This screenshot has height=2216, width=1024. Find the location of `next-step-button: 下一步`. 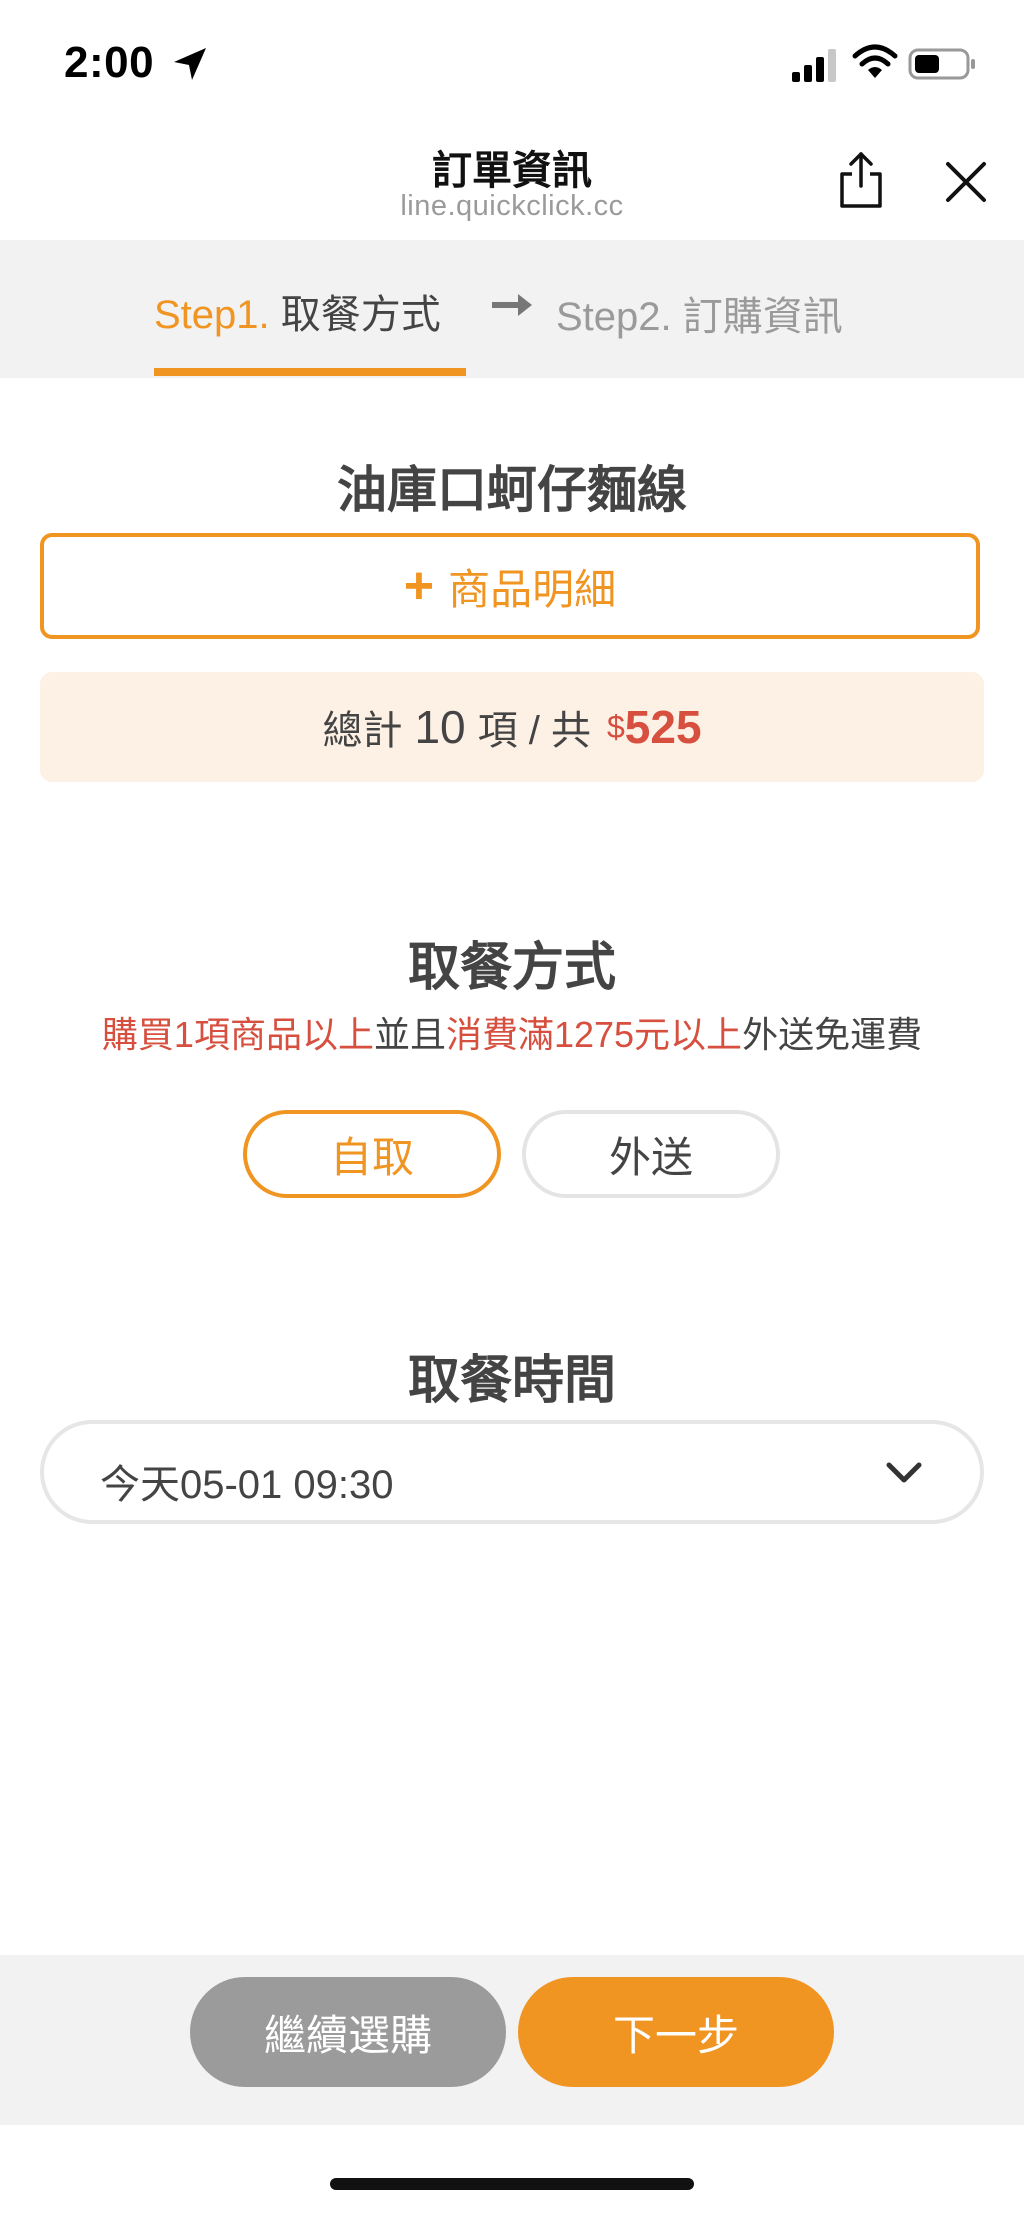

next-step-button: 下一步 is located at coordinates (676, 2032).